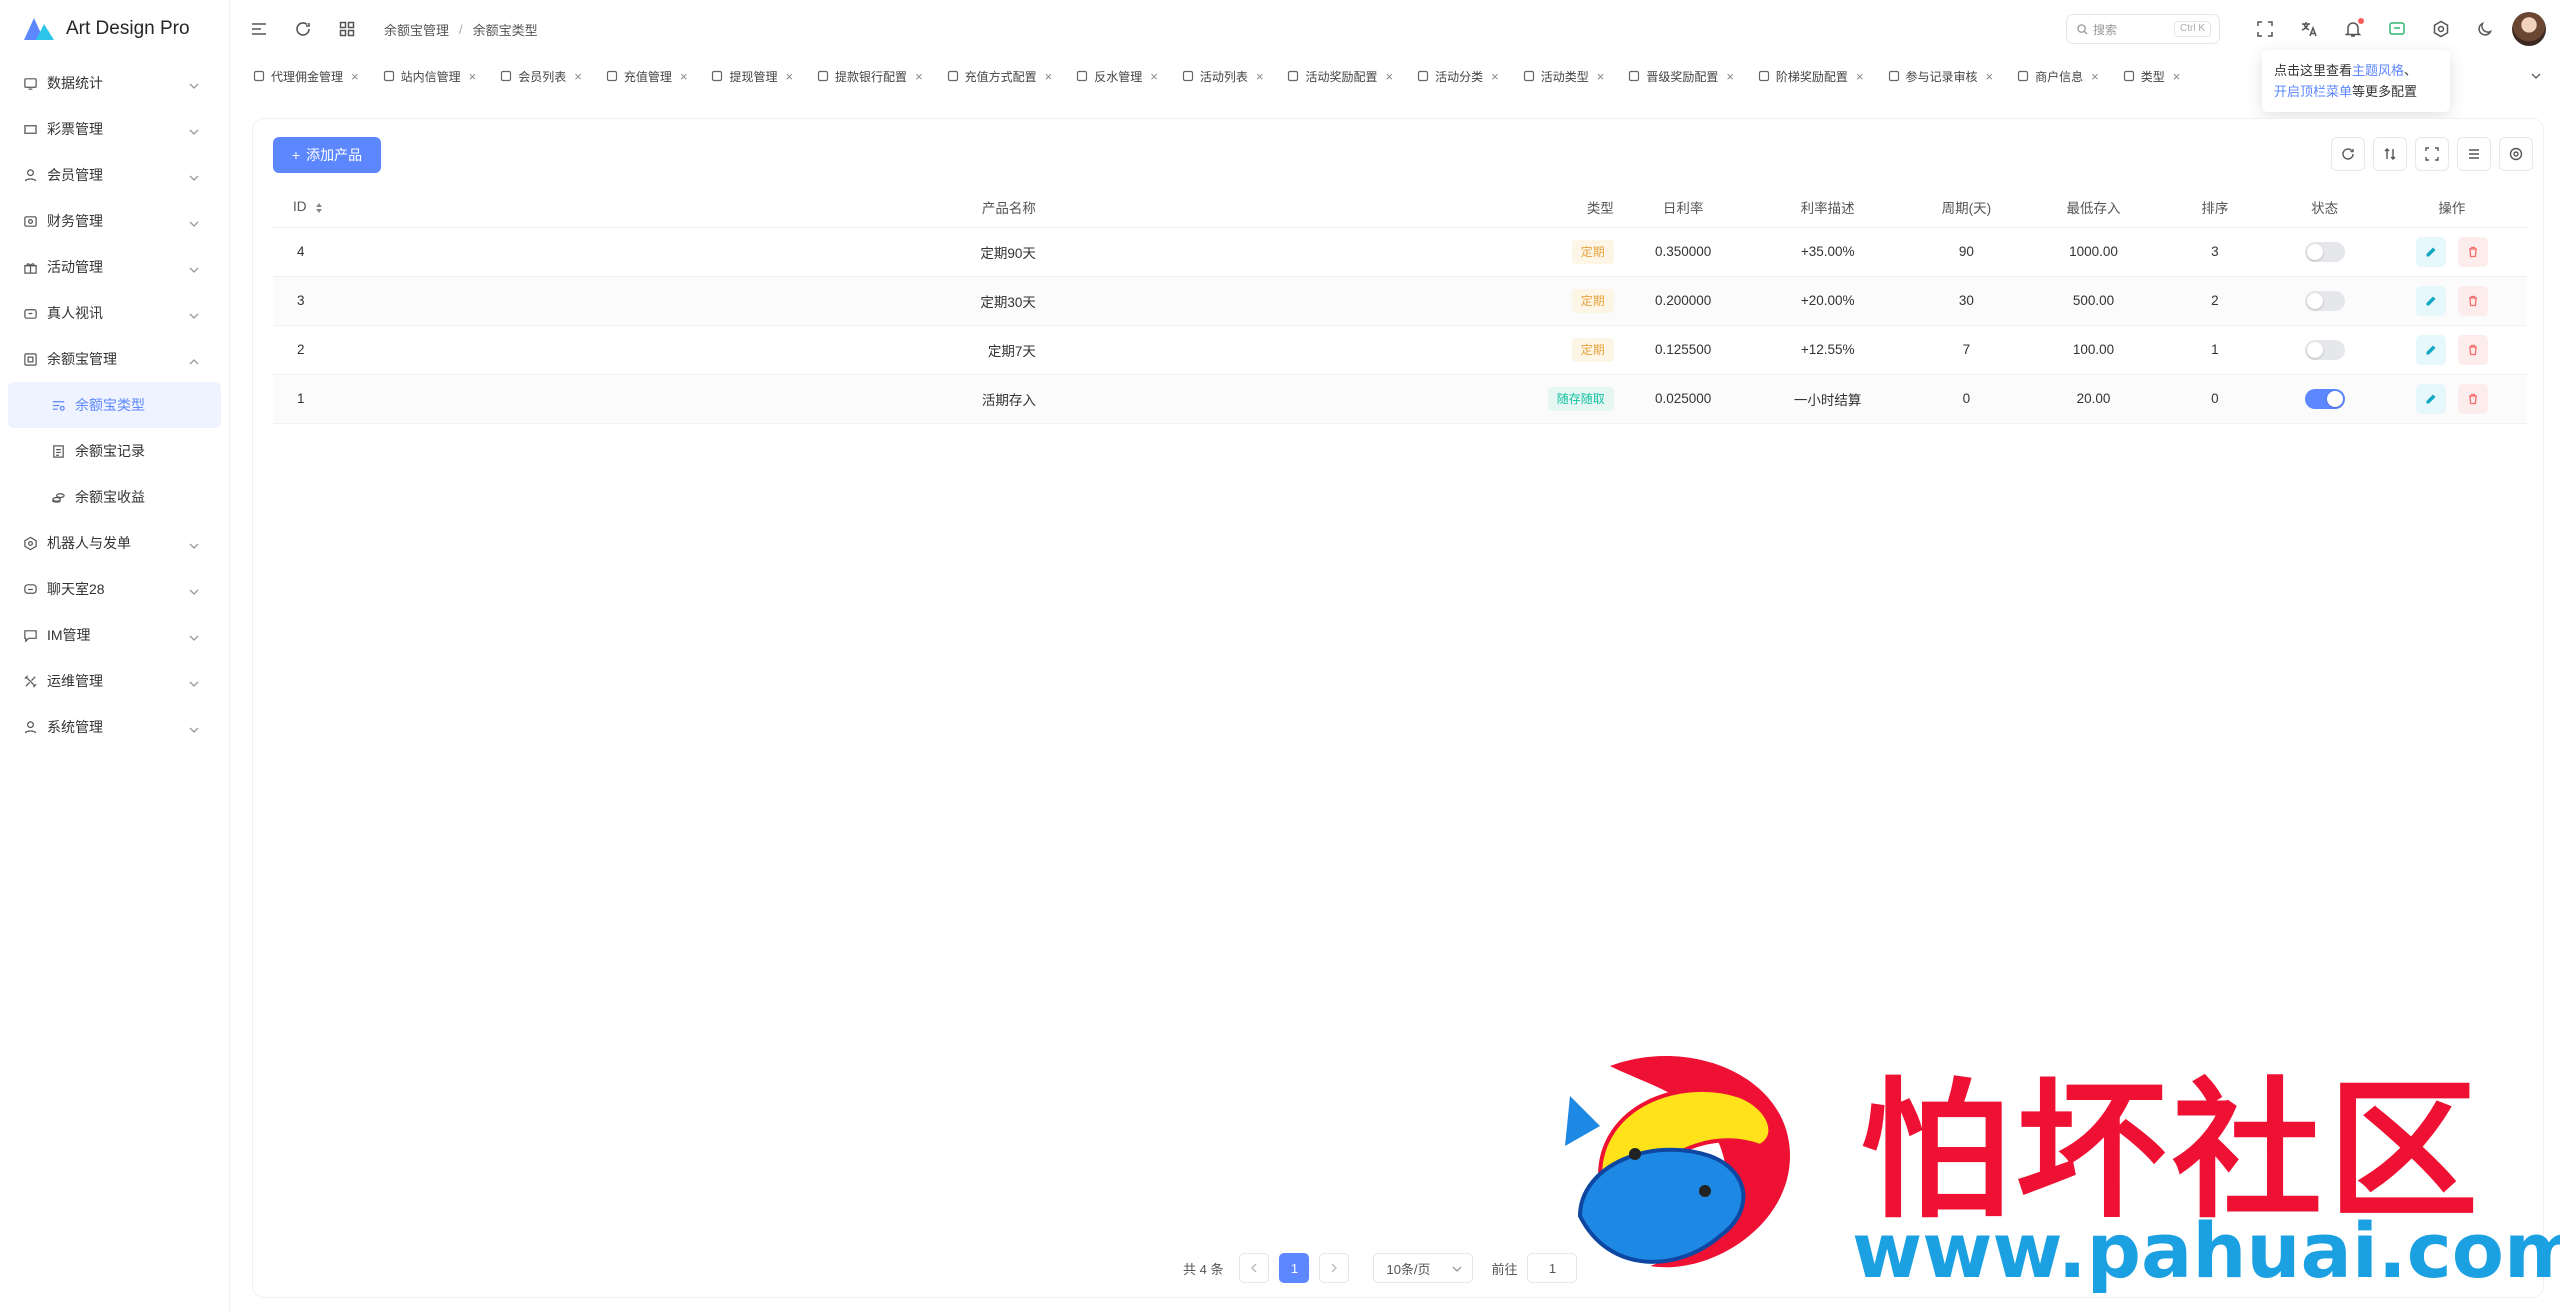 Image resolution: width=2560 pixels, height=1312 pixels. I want to click on sidebar-item: 会员管理, so click(114, 175).